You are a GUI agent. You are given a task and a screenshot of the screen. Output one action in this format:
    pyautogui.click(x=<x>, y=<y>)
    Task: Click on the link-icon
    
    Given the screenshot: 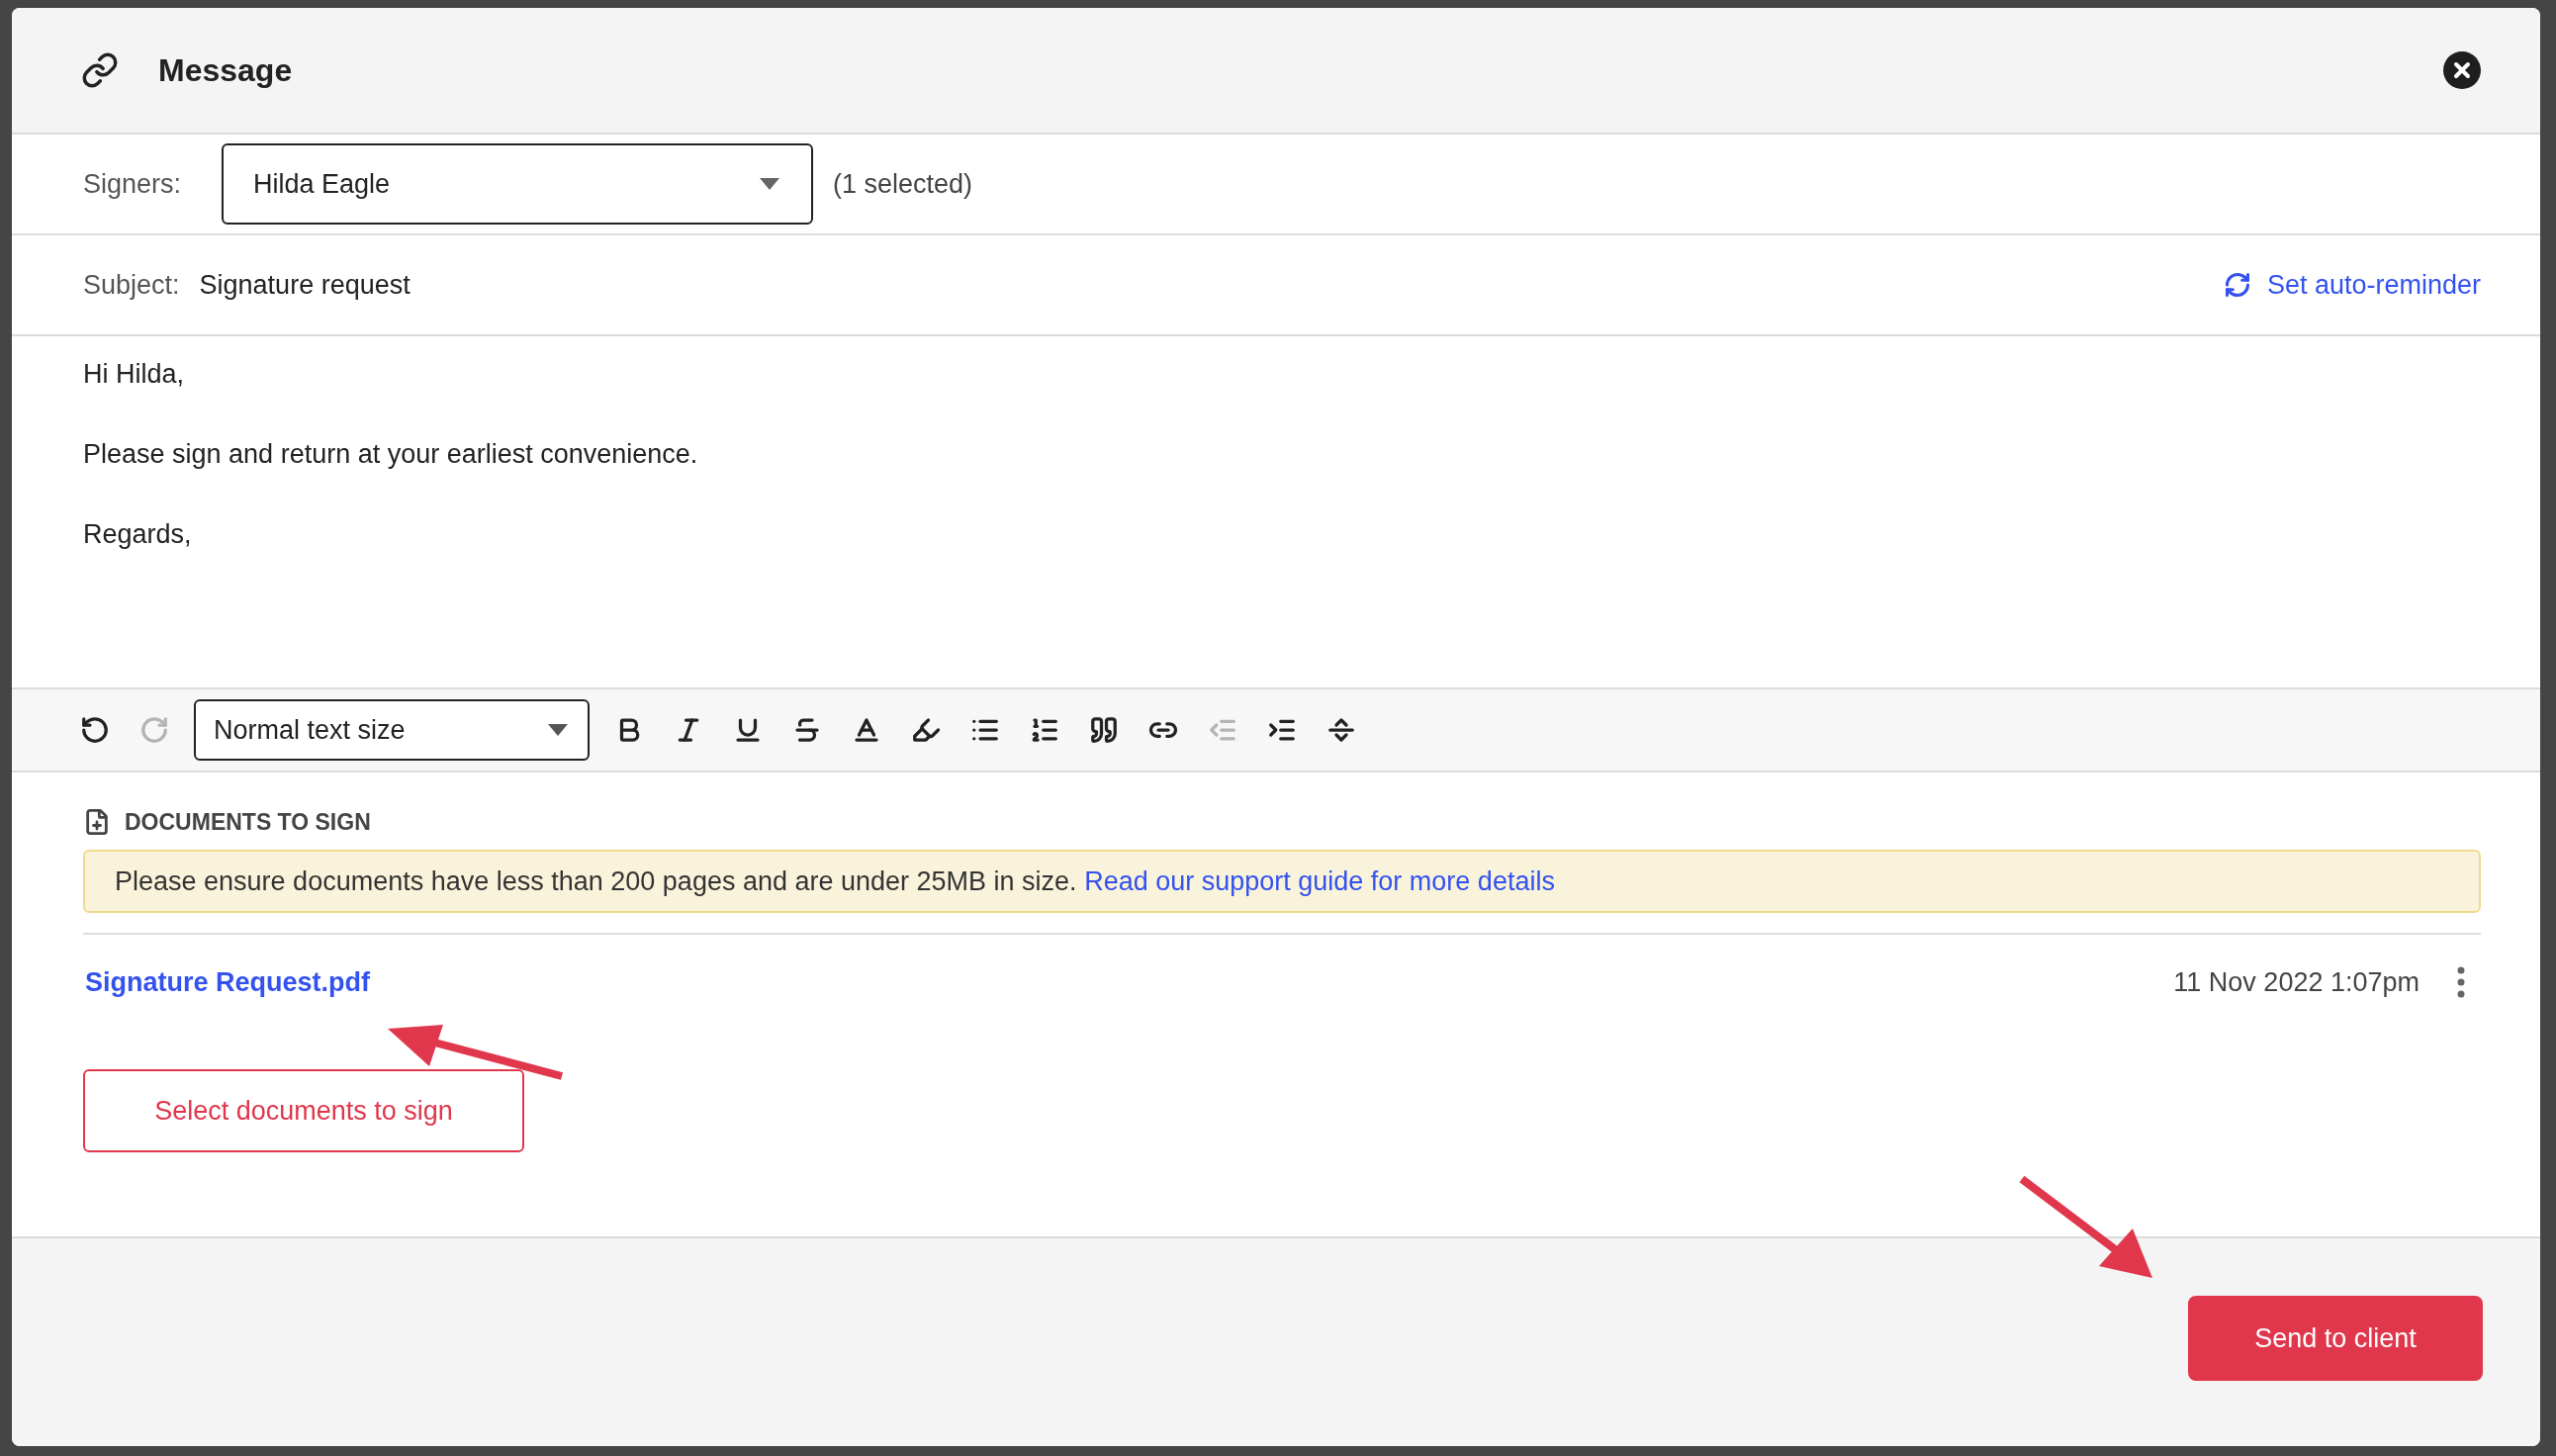 What is the action you would take?
    pyautogui.click(x=100, y=70)
    